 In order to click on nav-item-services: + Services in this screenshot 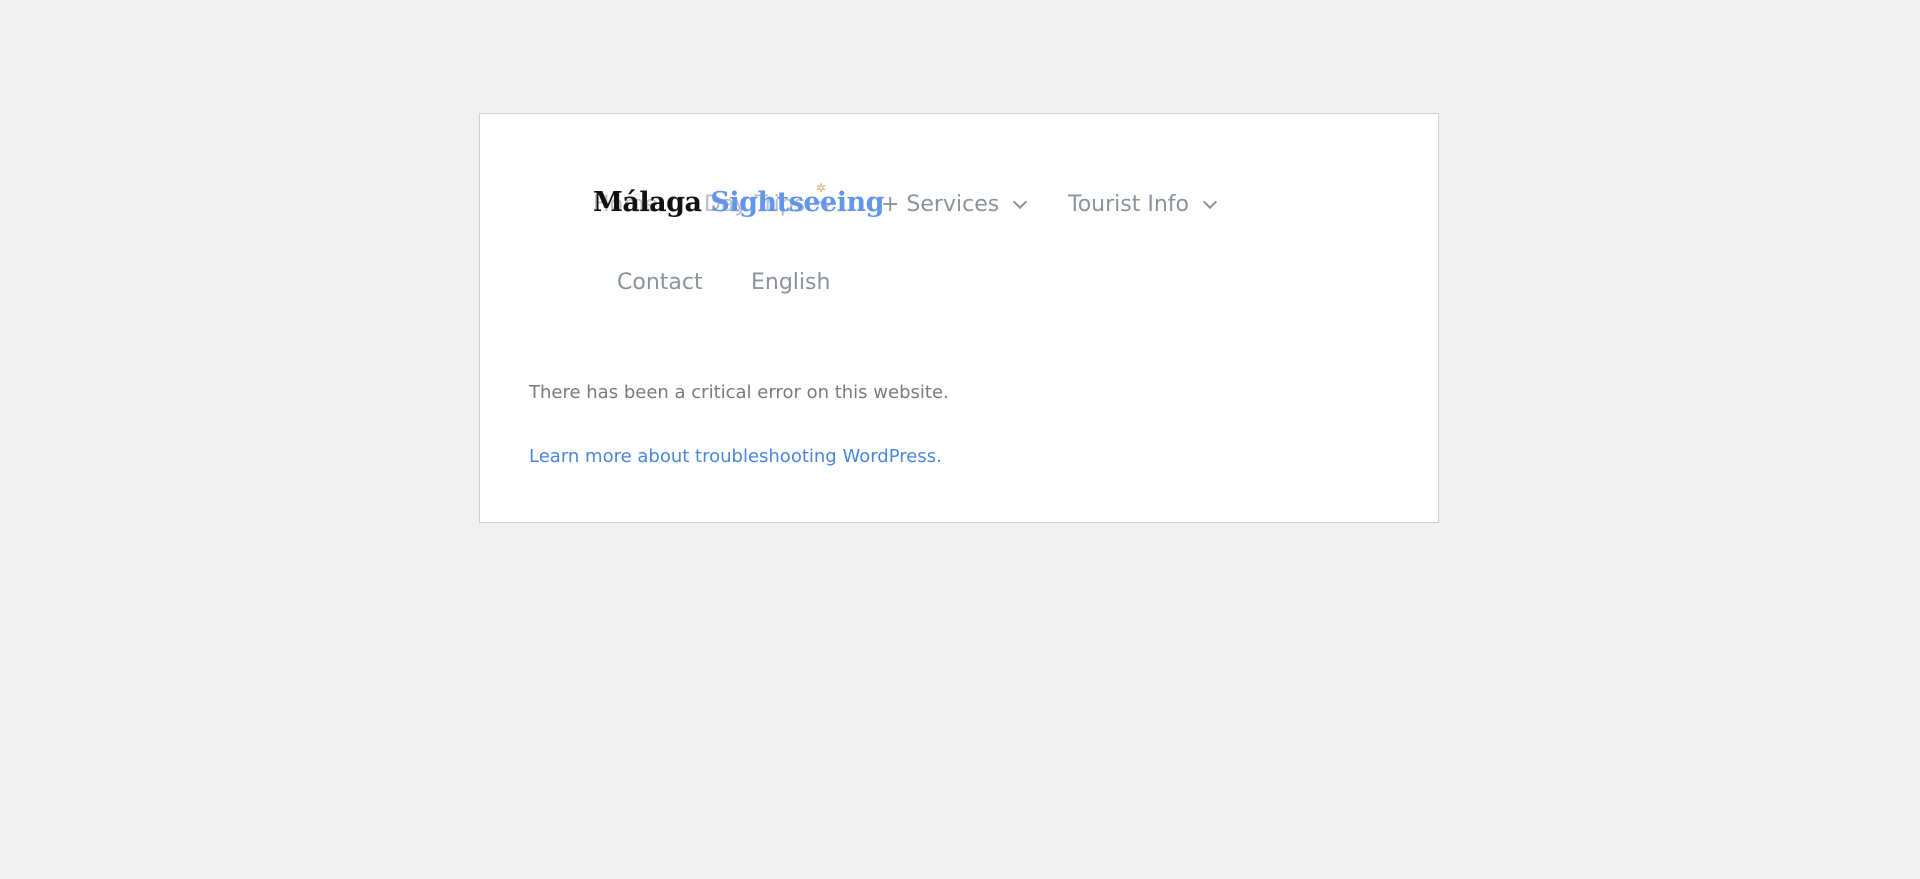, I will do `click(954, 204)`.